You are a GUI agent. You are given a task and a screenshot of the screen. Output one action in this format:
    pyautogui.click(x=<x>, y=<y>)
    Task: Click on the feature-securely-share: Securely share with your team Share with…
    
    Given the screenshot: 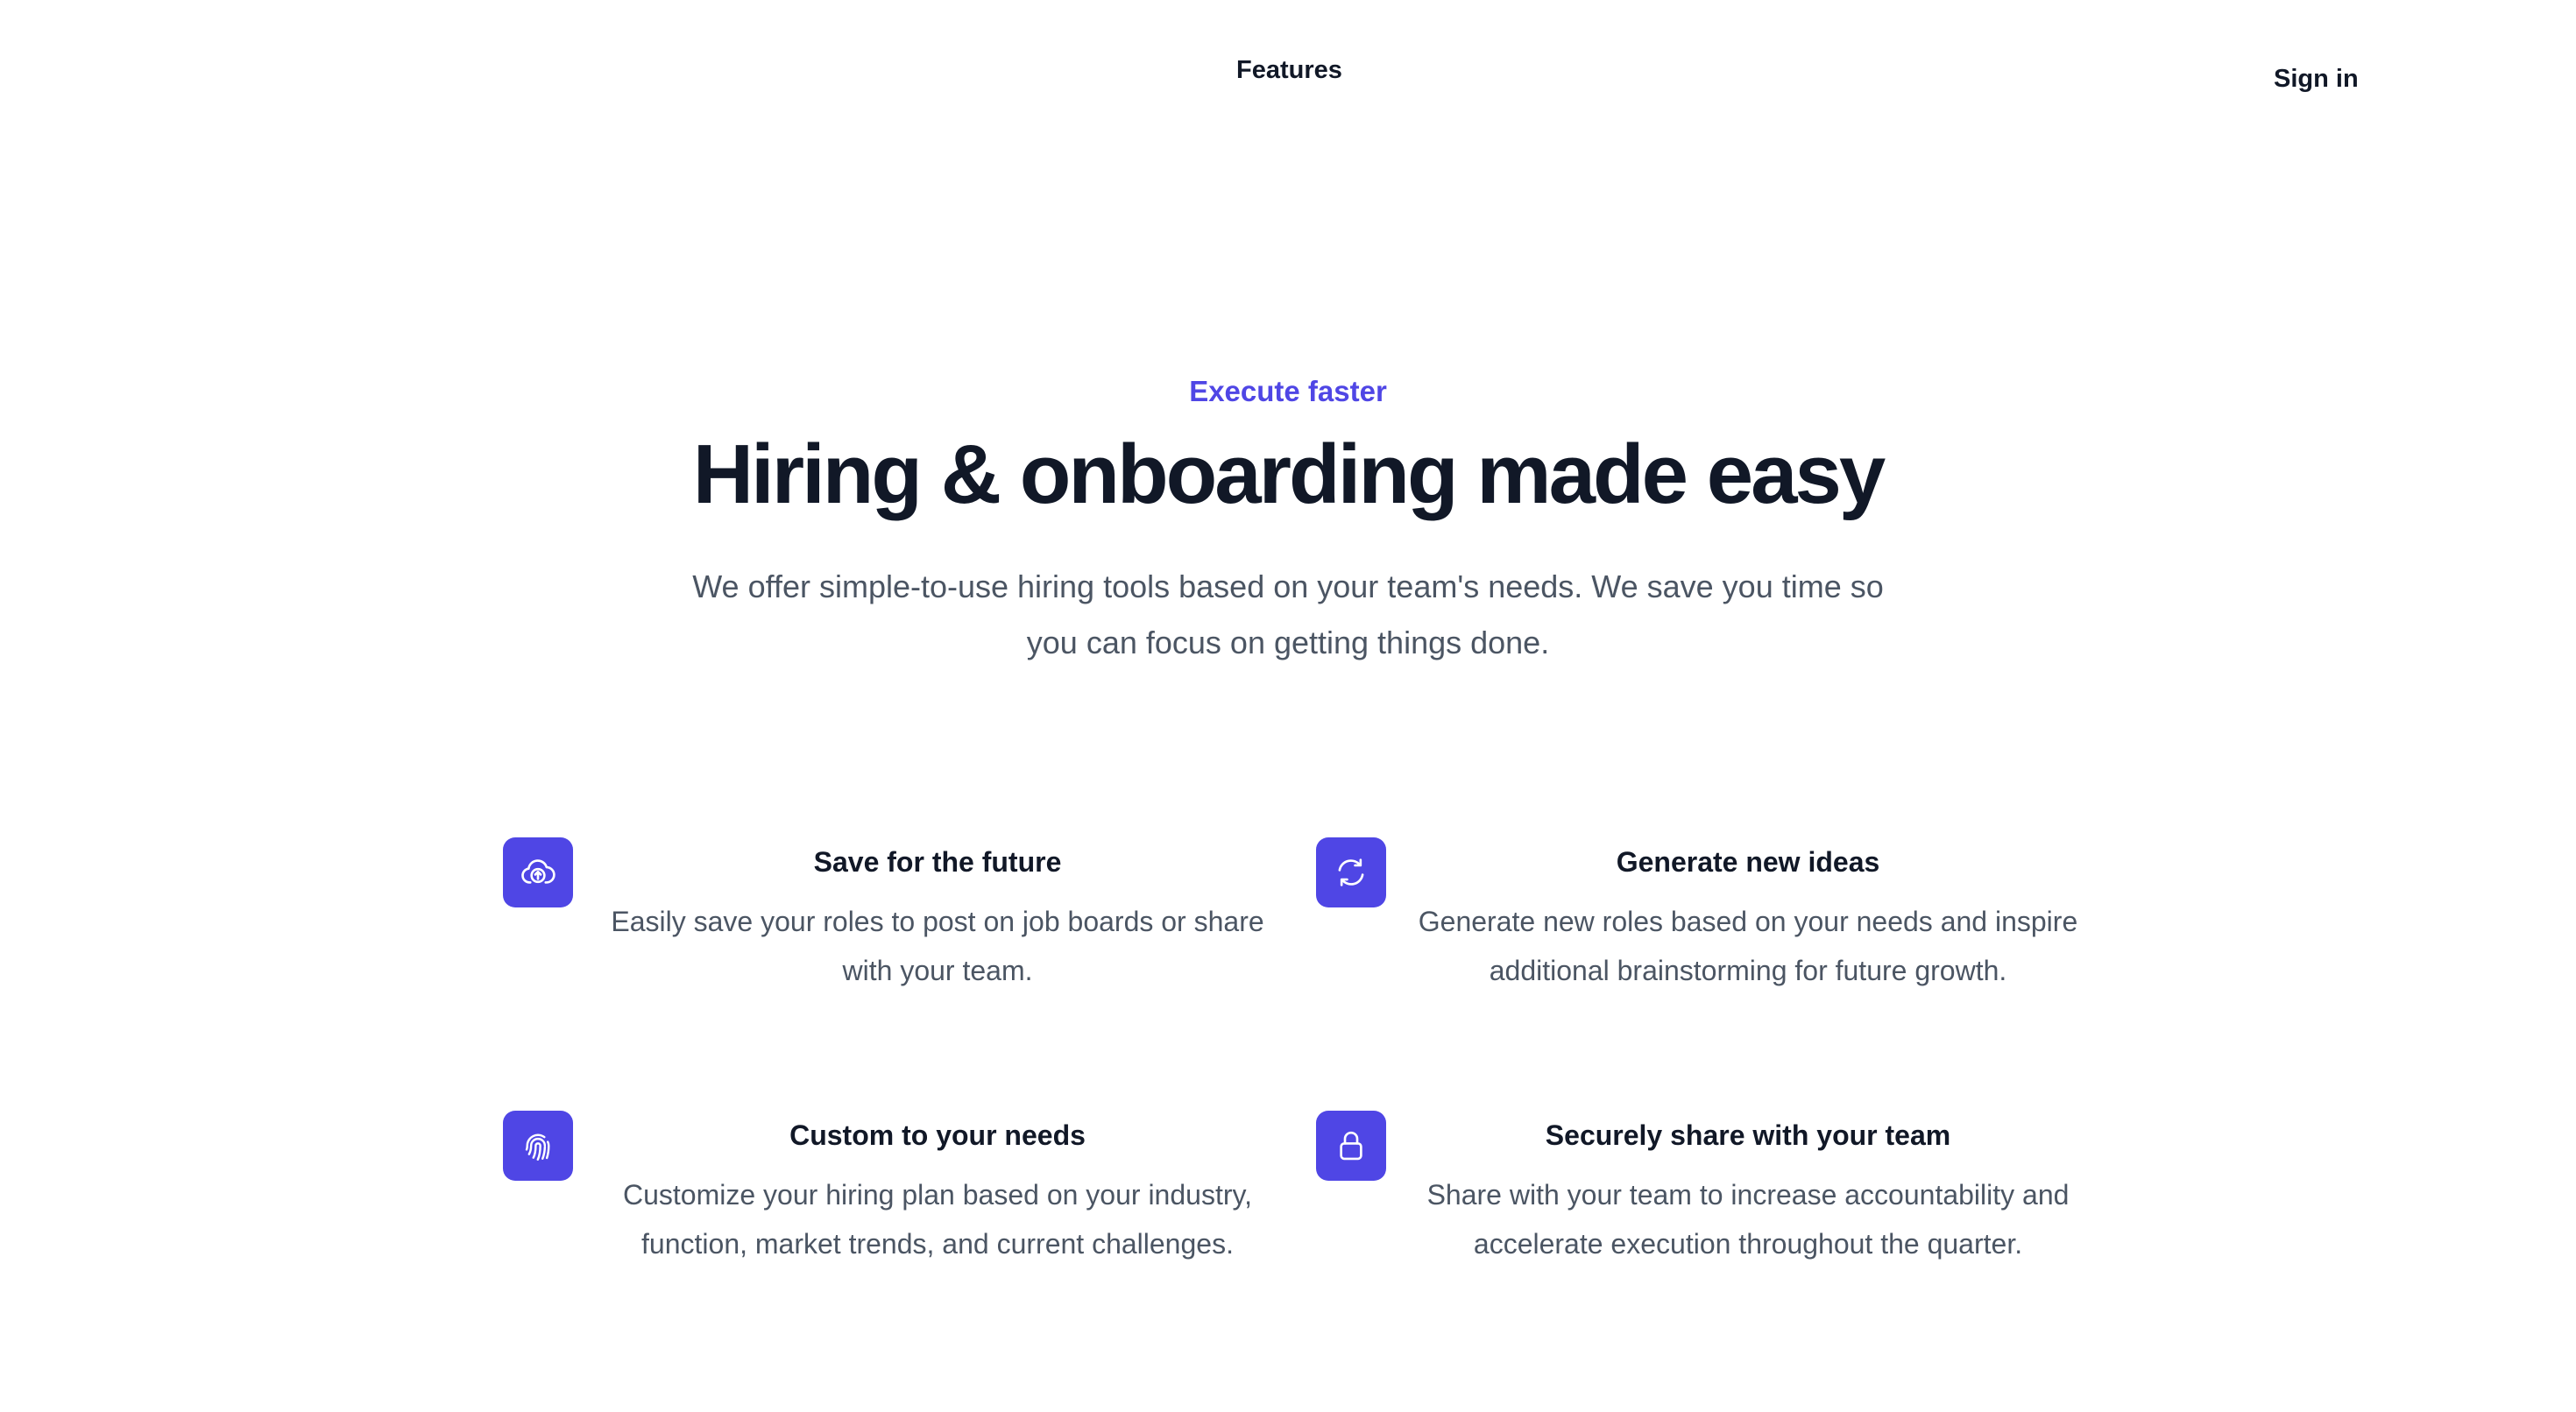 What is the action you would take?
    pyautogui.click(x=1748, y=1191)
    